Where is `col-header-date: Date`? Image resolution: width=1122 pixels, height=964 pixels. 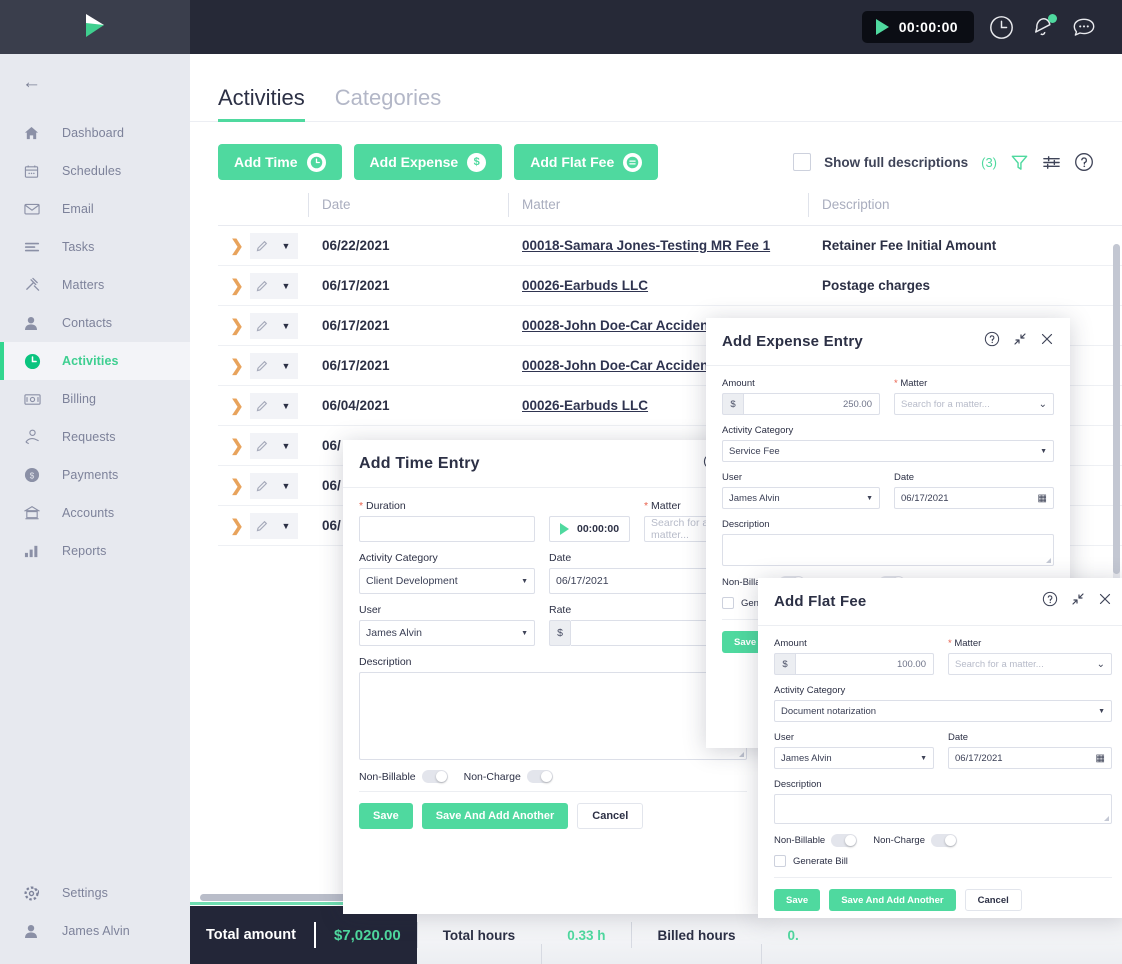 col-header-date: Date is located at coordinates (408, 205).